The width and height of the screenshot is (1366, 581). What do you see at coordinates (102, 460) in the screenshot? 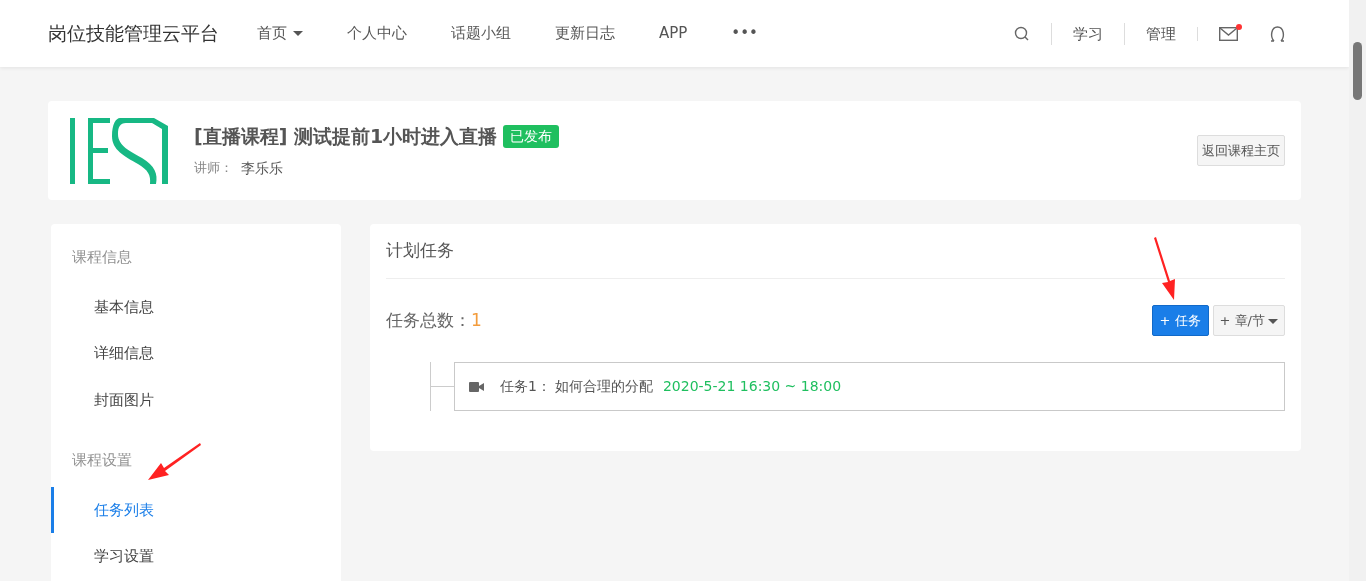
I see `section-heading: 课程设置` at bounding box center [102, 460].